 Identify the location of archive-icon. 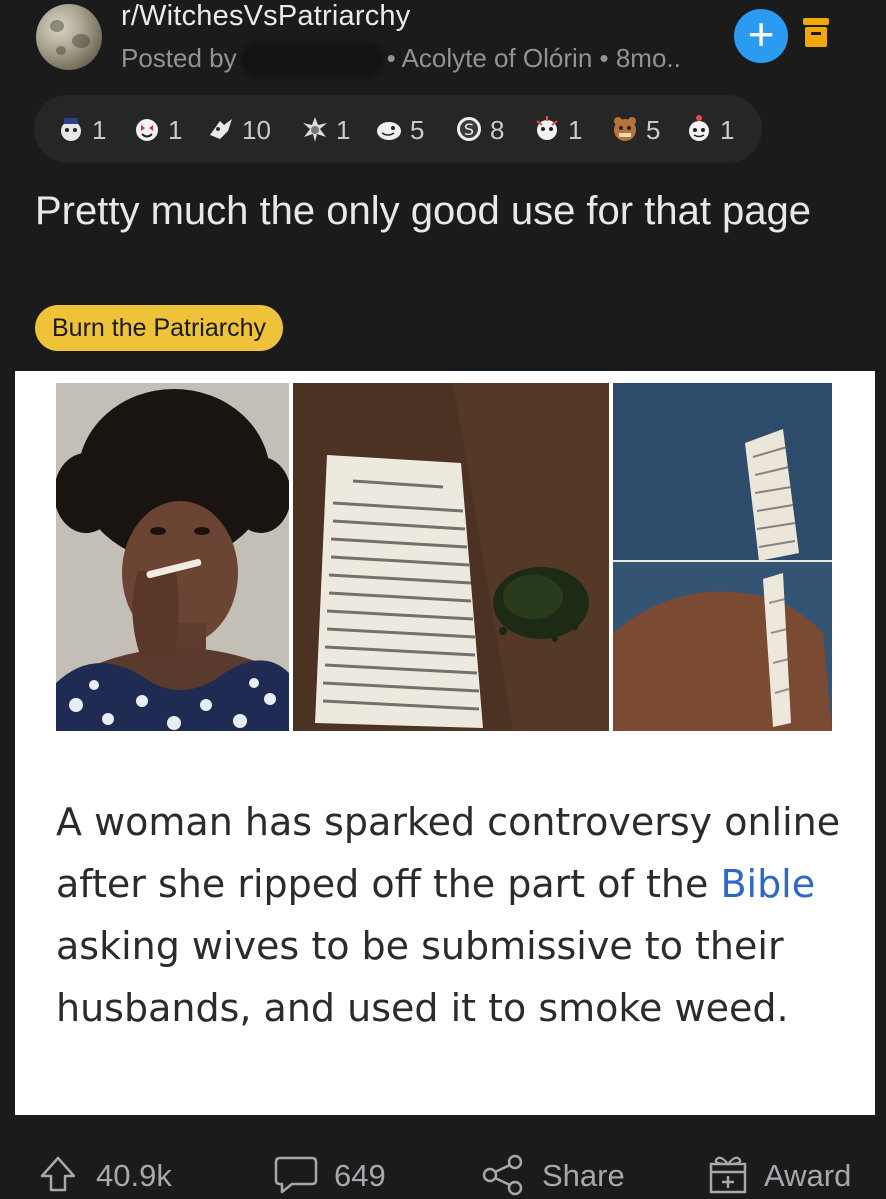
(816, 33).